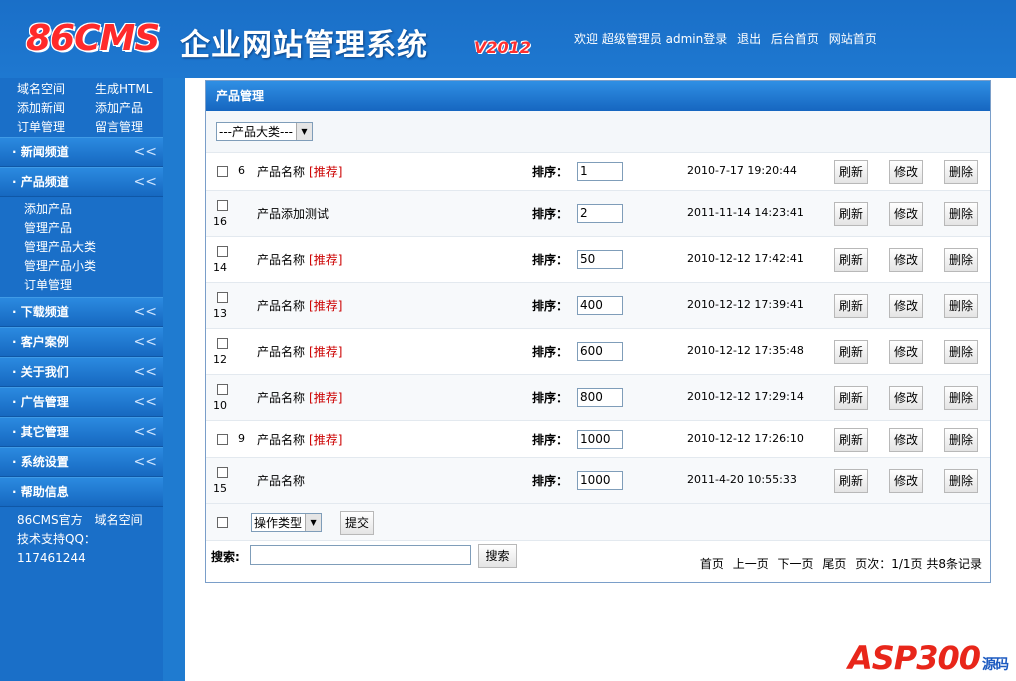 This screenshot has height=681, width=1016. I want to click on table-row: 14 产品名称 [推荐] 排序： 50 2010-12-12 17:42:41 刷新 修改 删除, so click(598, 260).